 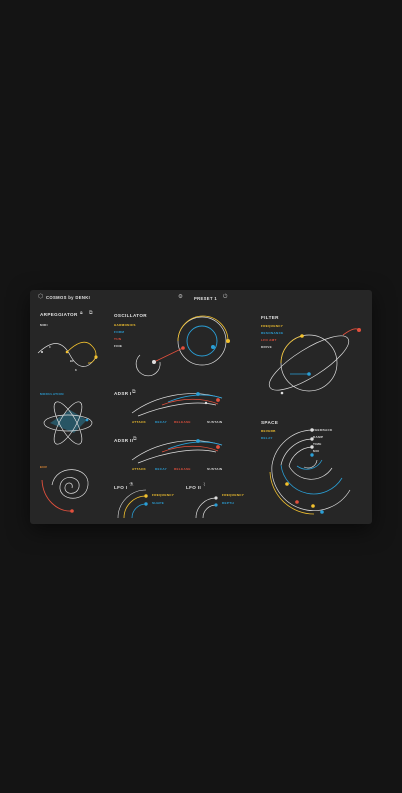 I want to click on space-arc-left2, so click(x=296, y=452).